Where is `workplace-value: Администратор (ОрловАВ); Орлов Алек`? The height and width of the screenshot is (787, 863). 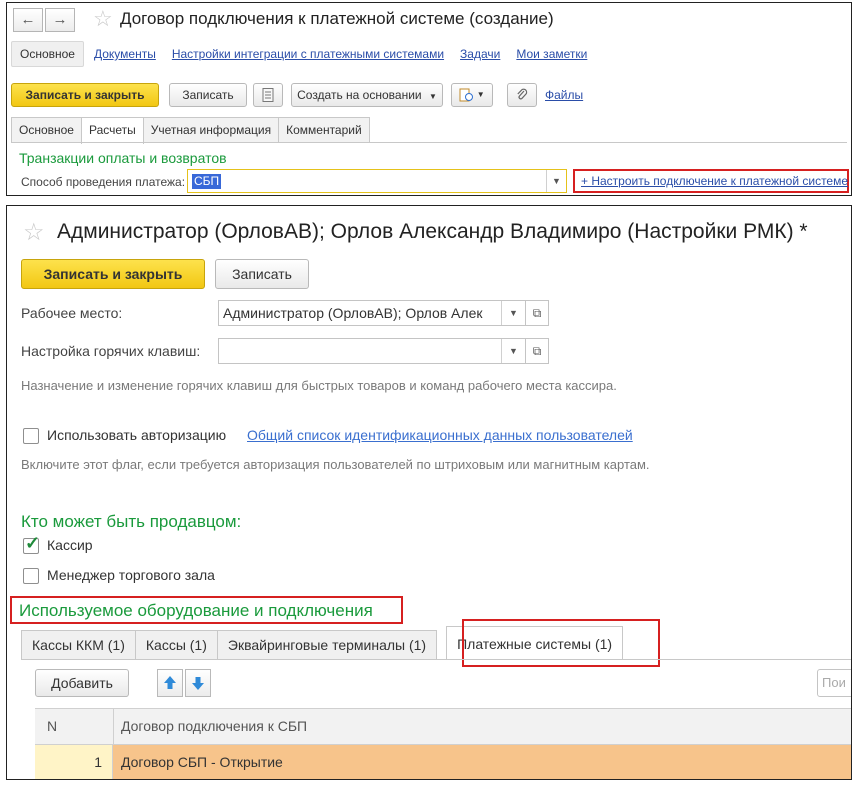 workplace-value: Администратор (ОрловАВ); Орлов Алек is located at coordinates (353, 313).